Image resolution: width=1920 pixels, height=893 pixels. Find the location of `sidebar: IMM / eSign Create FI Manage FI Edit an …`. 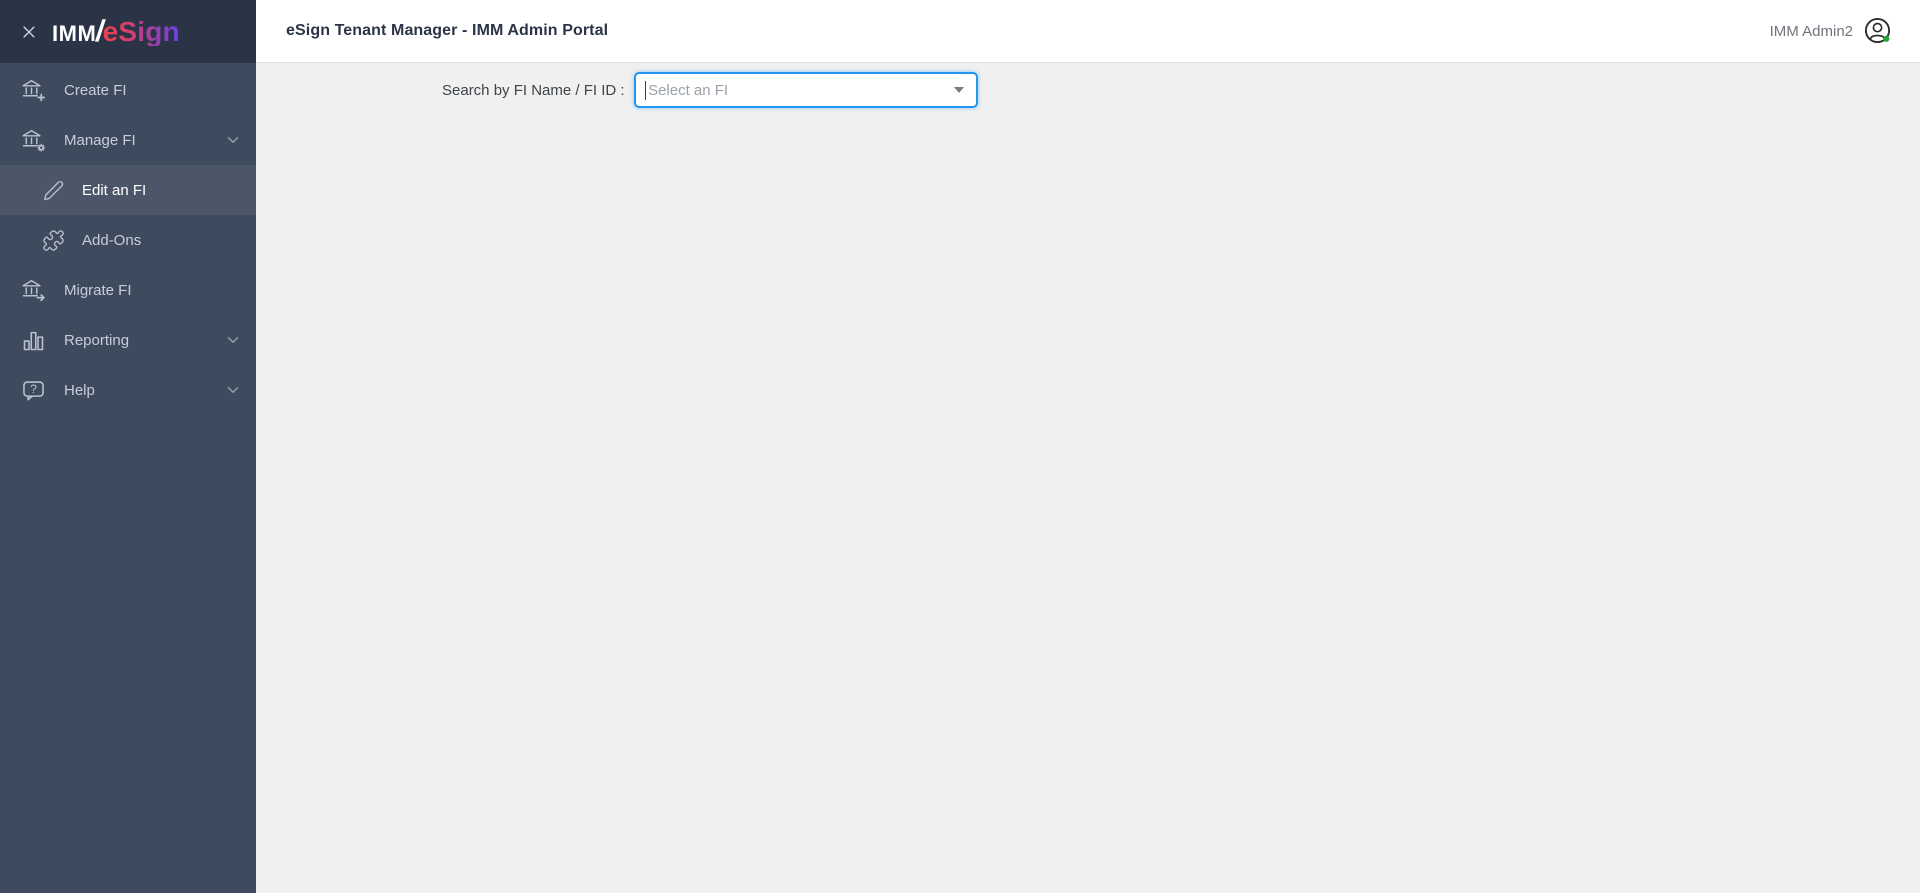

sidebar: IMM / eSign Create FI Manage FI Edit an … is located at coordinates (128, 446).